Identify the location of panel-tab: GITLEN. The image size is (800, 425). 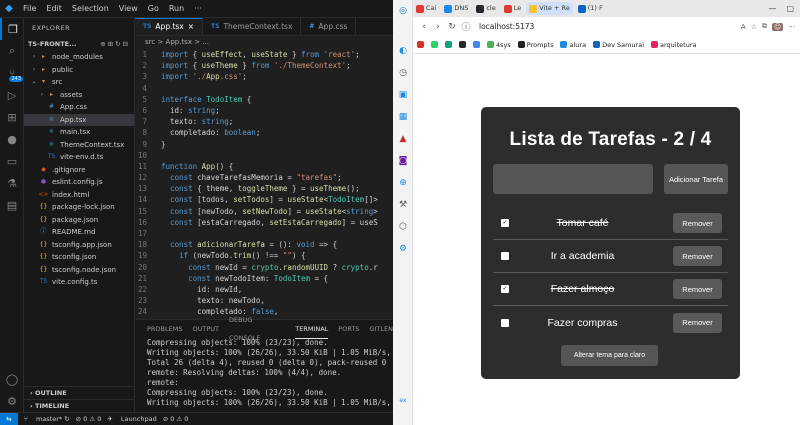
(381, 329).